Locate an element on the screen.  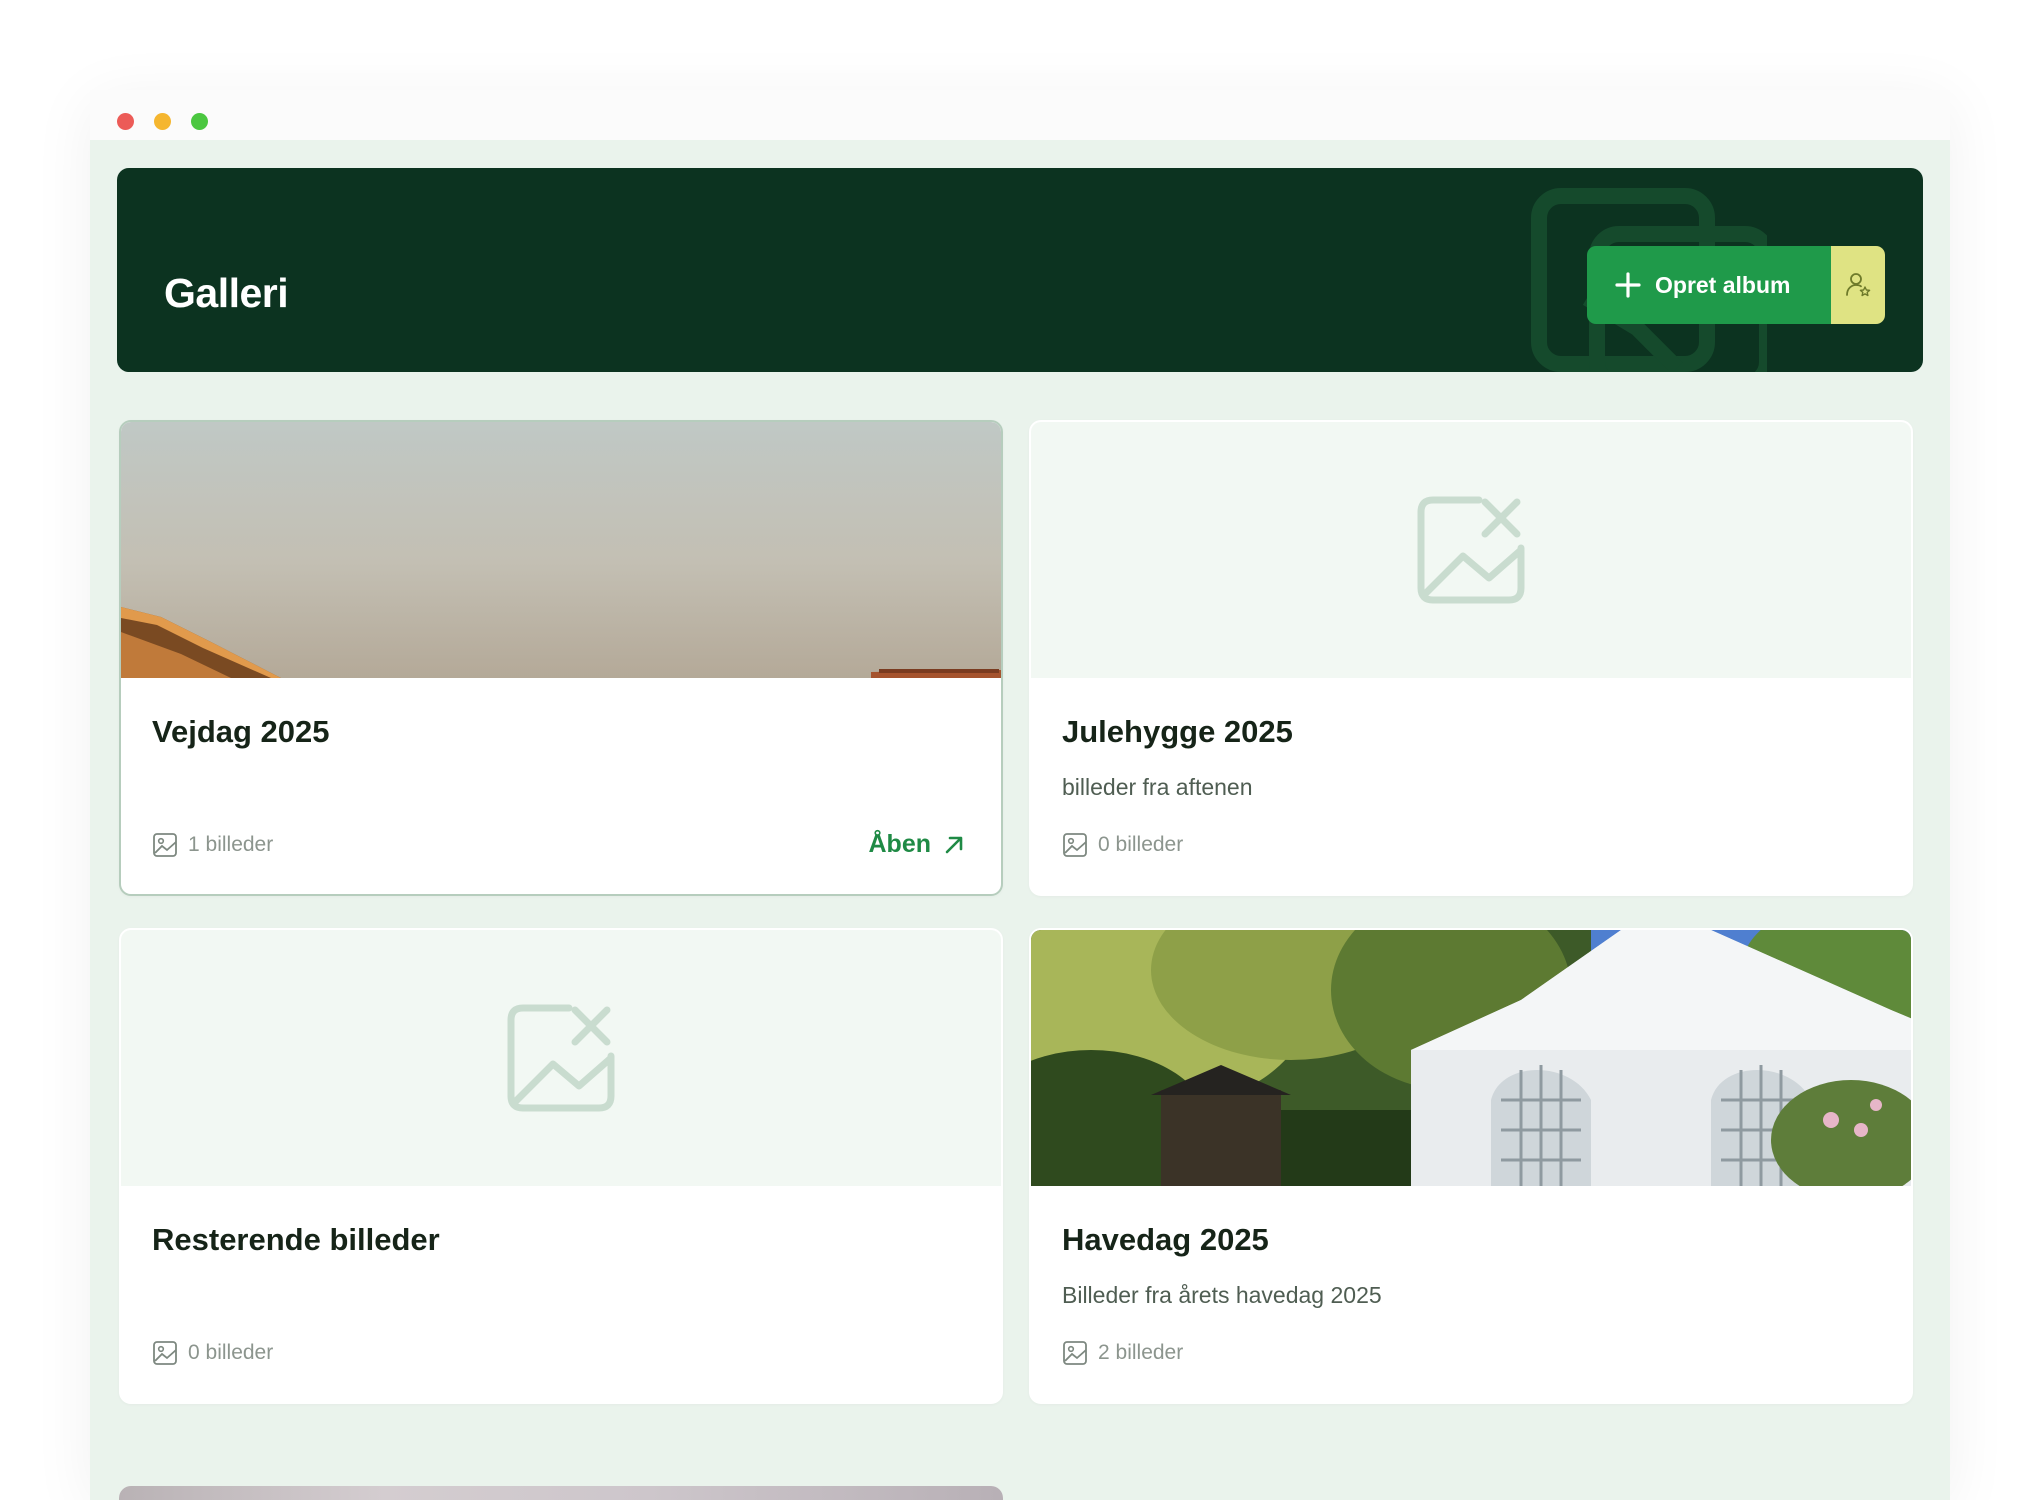
album-card: Resterende billeder 0 billeder is located at coordinates (561, 1166).